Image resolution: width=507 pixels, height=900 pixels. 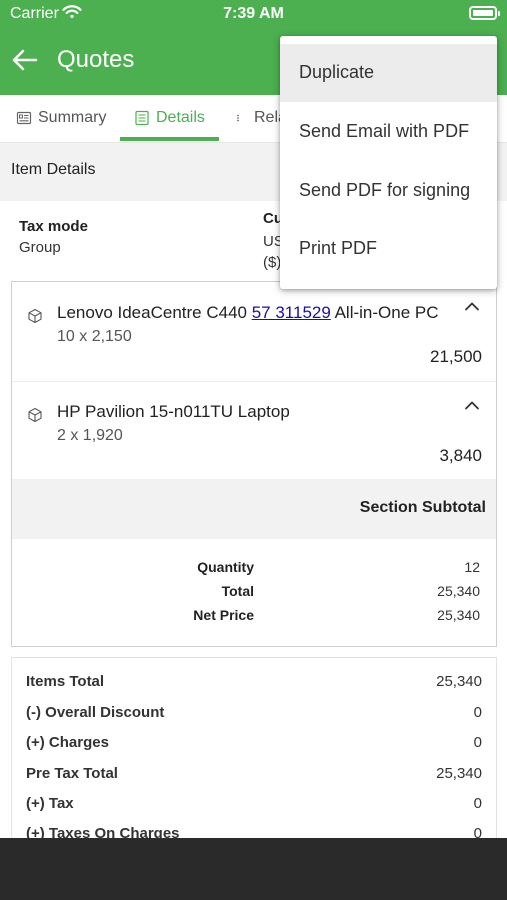 I want to click on tab-summary: Summary, so click(x=61, y=118).